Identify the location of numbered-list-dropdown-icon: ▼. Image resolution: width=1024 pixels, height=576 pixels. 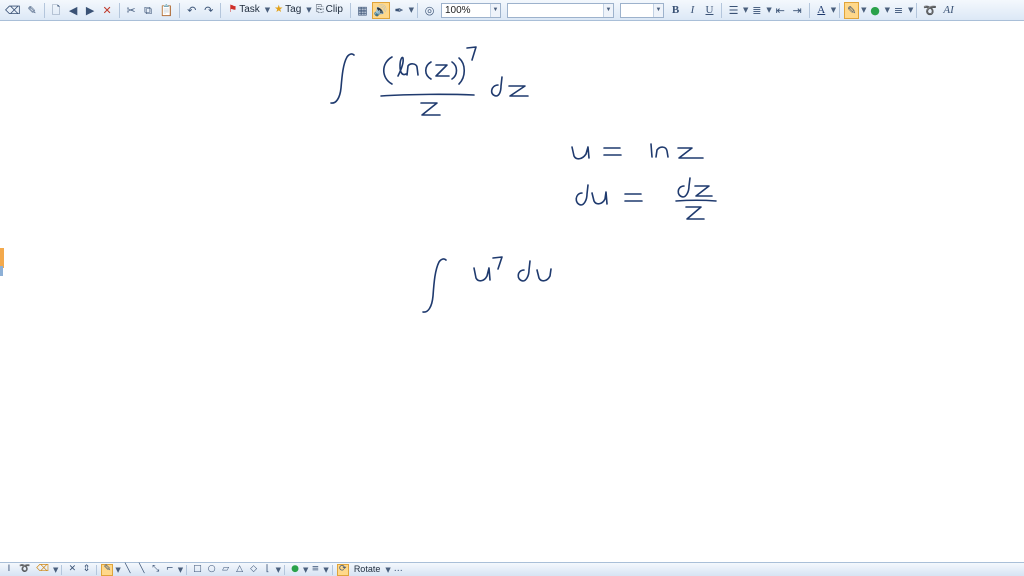
(768, 10).